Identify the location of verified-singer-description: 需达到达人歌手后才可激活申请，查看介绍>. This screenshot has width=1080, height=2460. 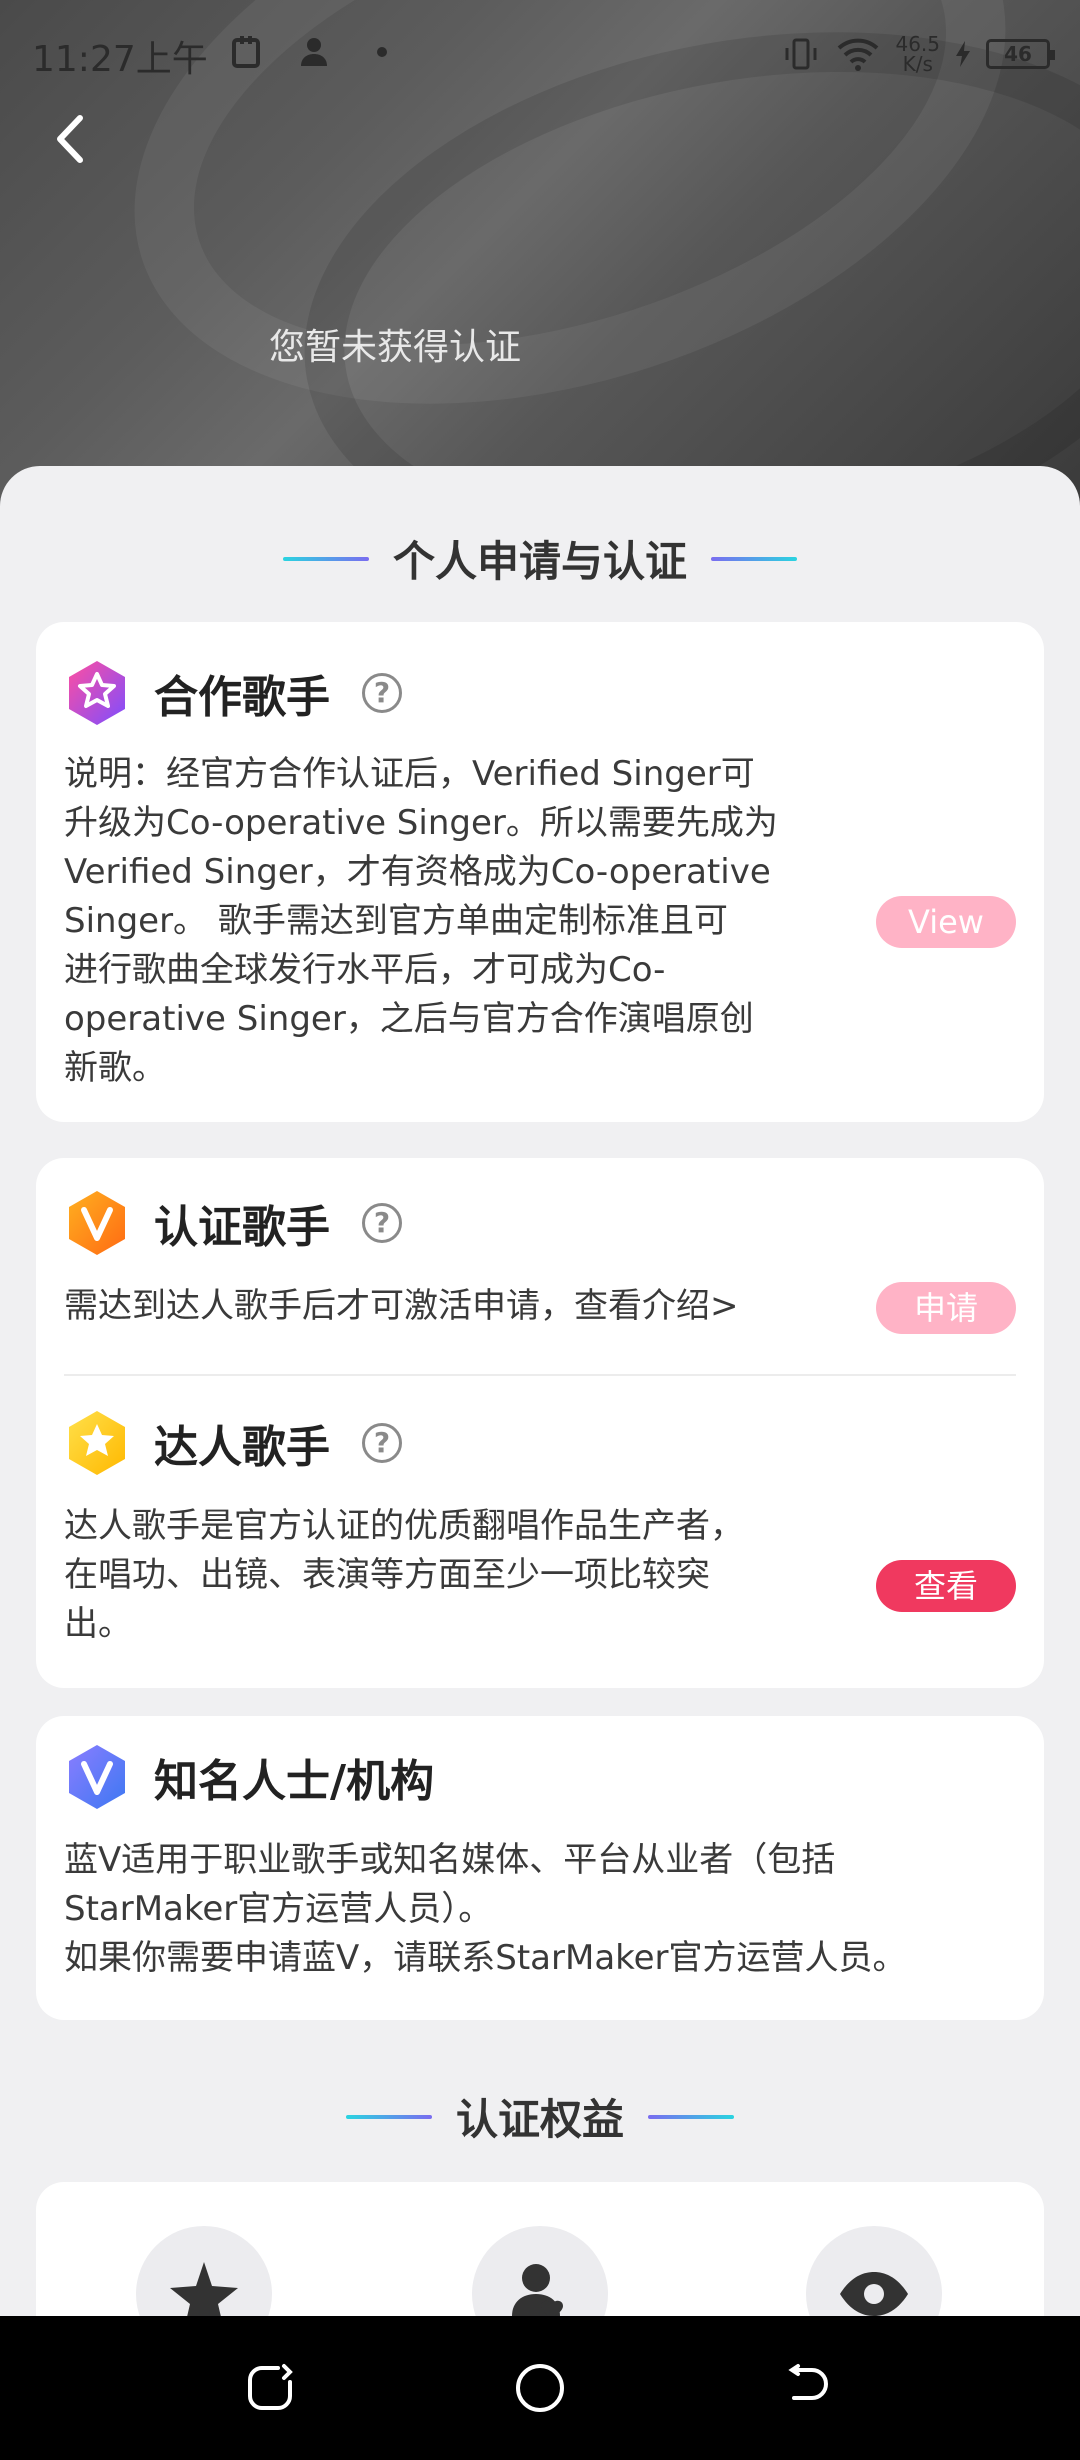
(401, 1306).